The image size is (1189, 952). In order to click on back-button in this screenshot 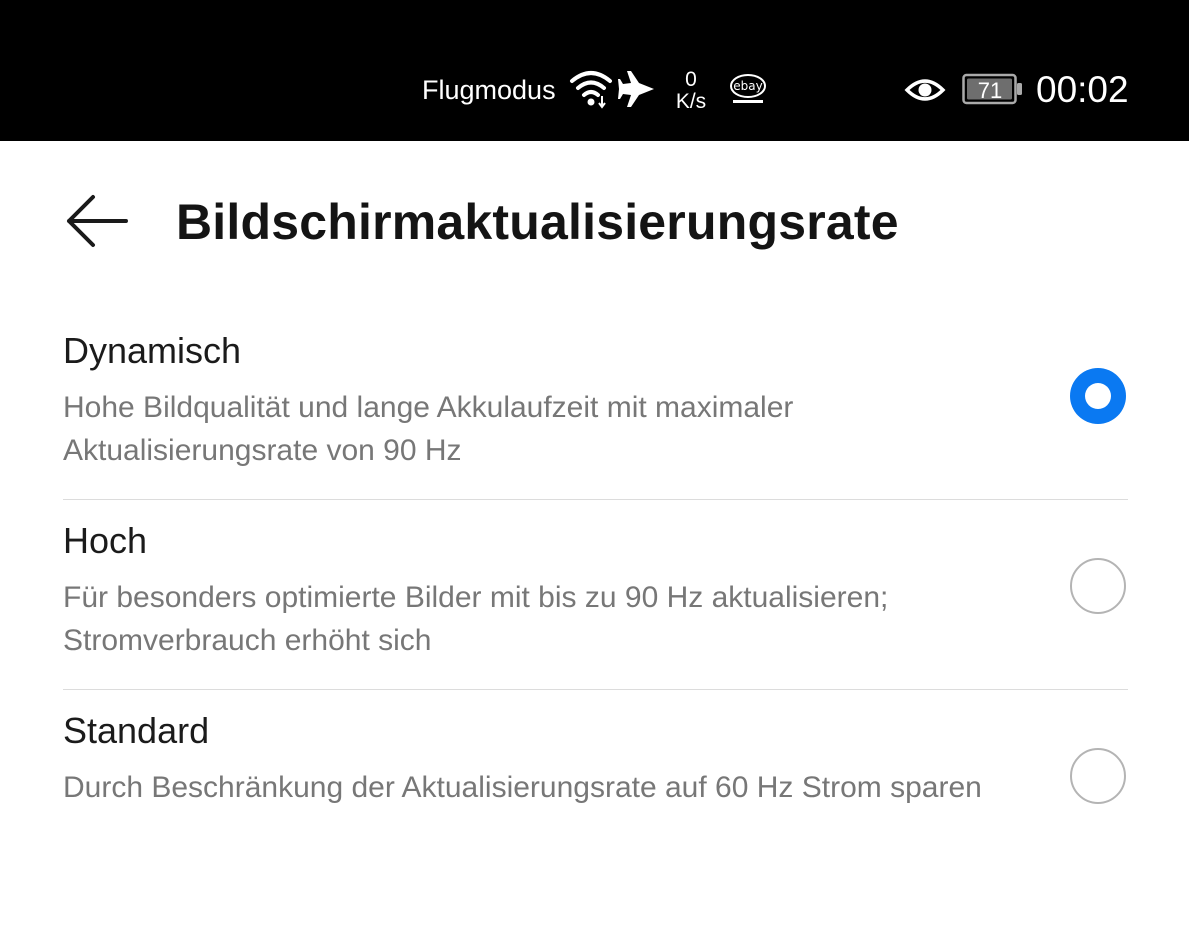, I will do `click(96, 221)`.